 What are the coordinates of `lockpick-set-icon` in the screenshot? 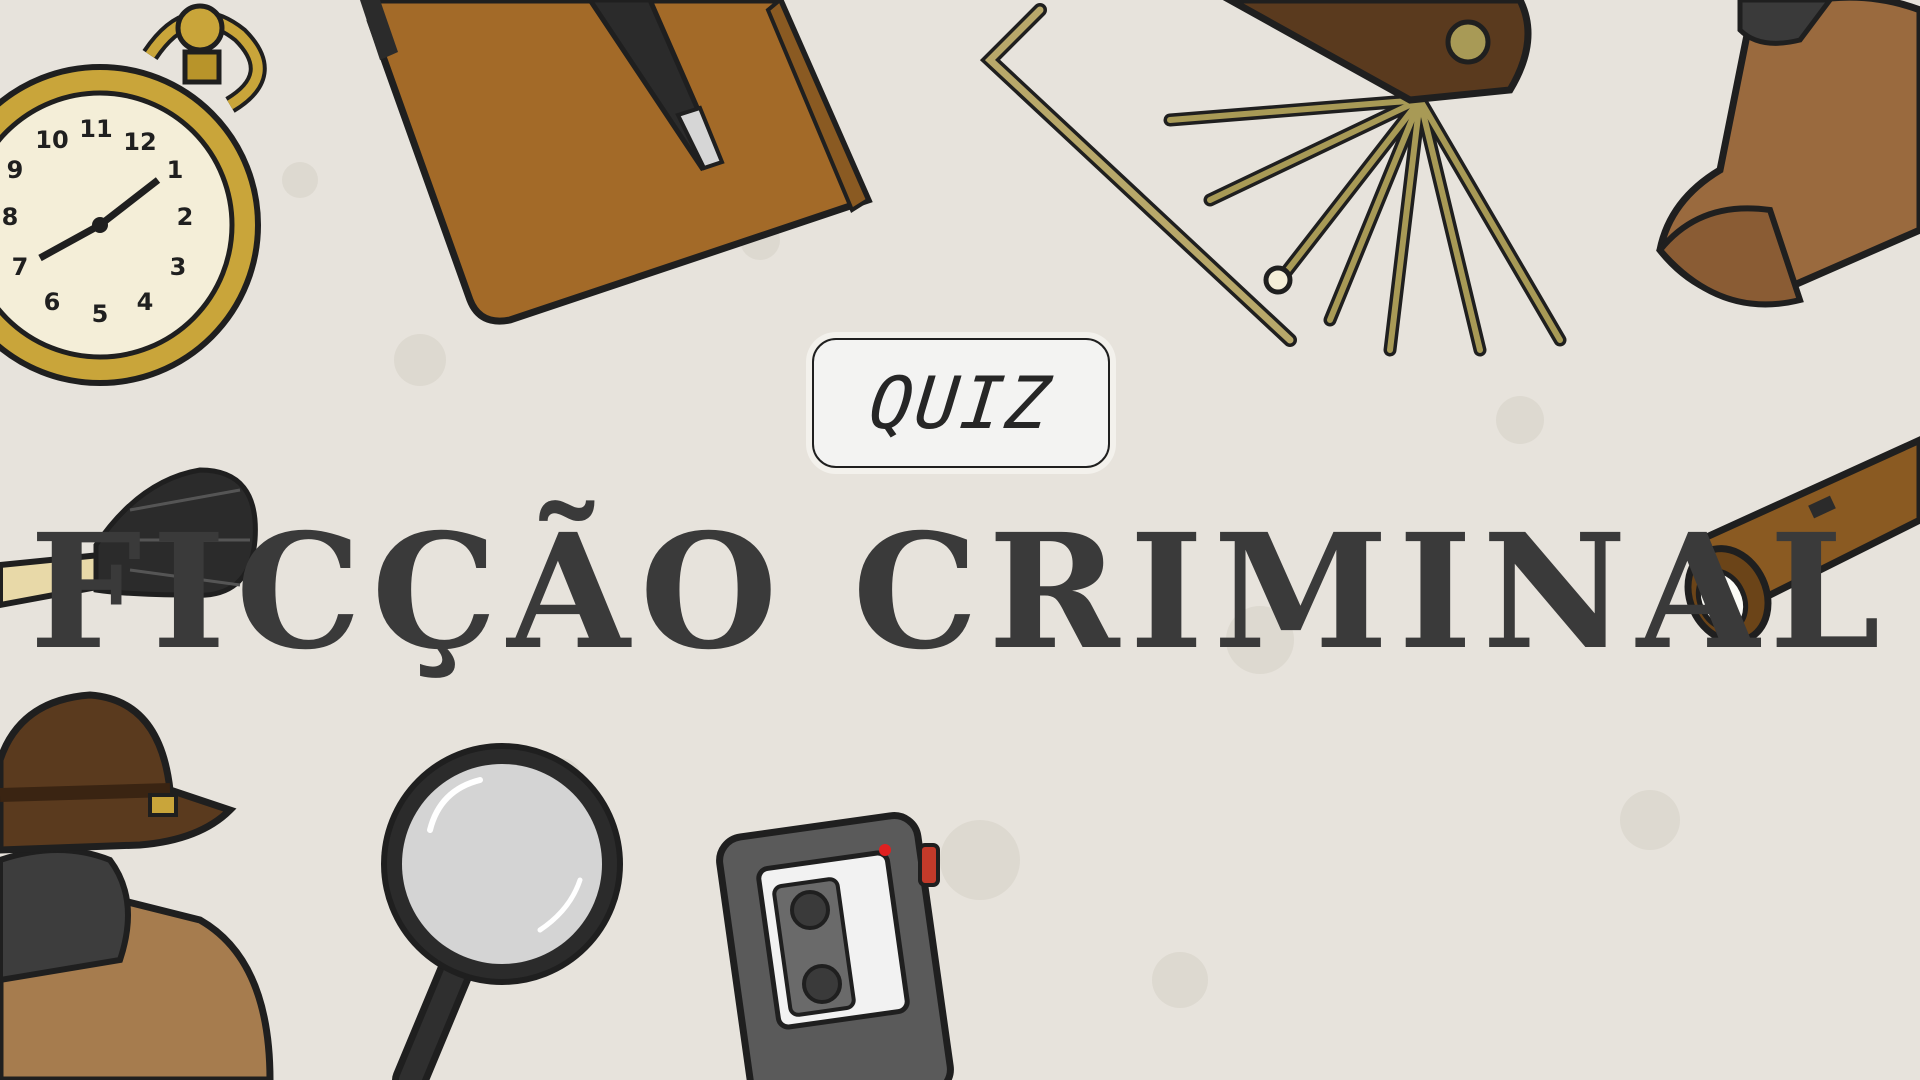 It's located at (1273, 178).